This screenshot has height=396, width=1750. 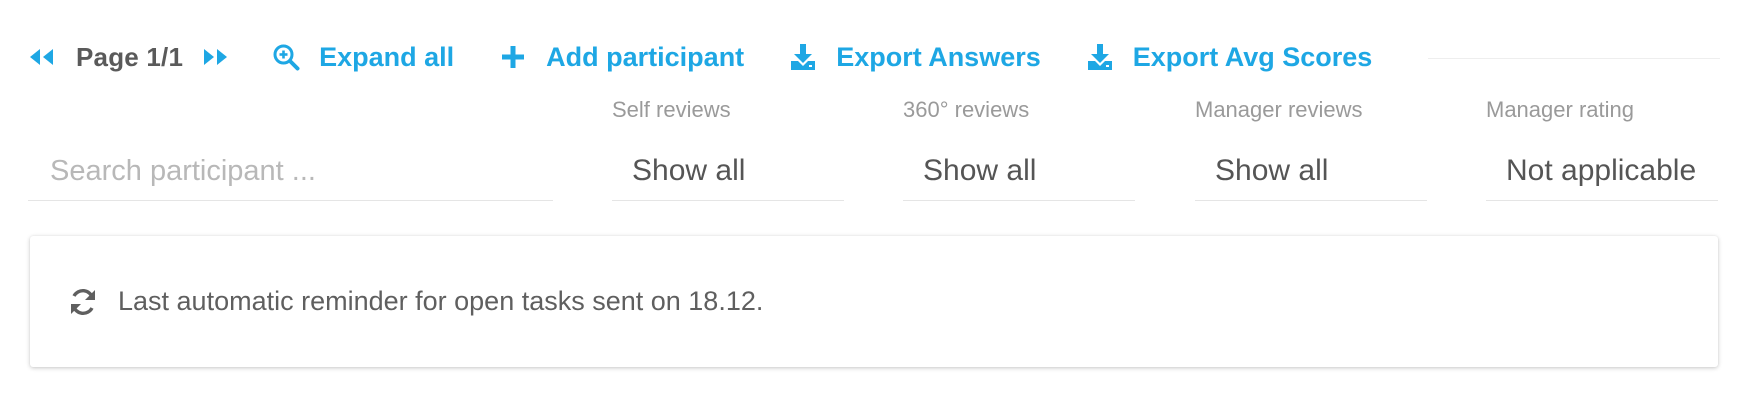 I want to click on toolbar-divider, so click(x=1574, y=58).